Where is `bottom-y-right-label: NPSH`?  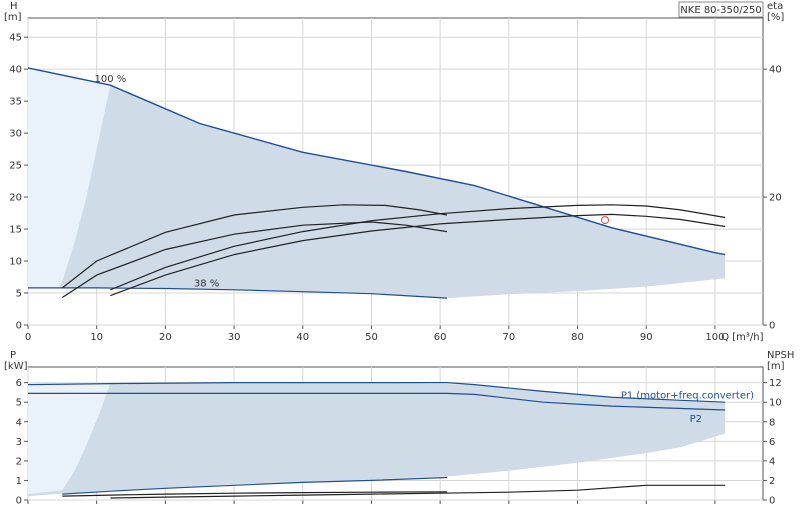 bottom-y-right-label: NPSH is located at coordinates (780, 355).